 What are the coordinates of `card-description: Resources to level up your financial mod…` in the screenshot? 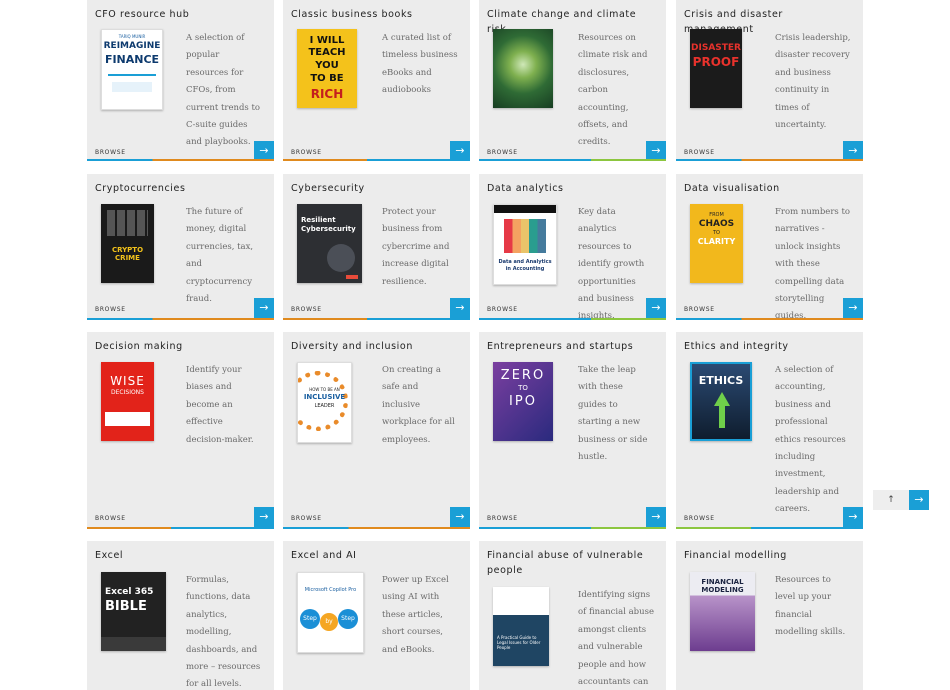 It's located at (810, 606).